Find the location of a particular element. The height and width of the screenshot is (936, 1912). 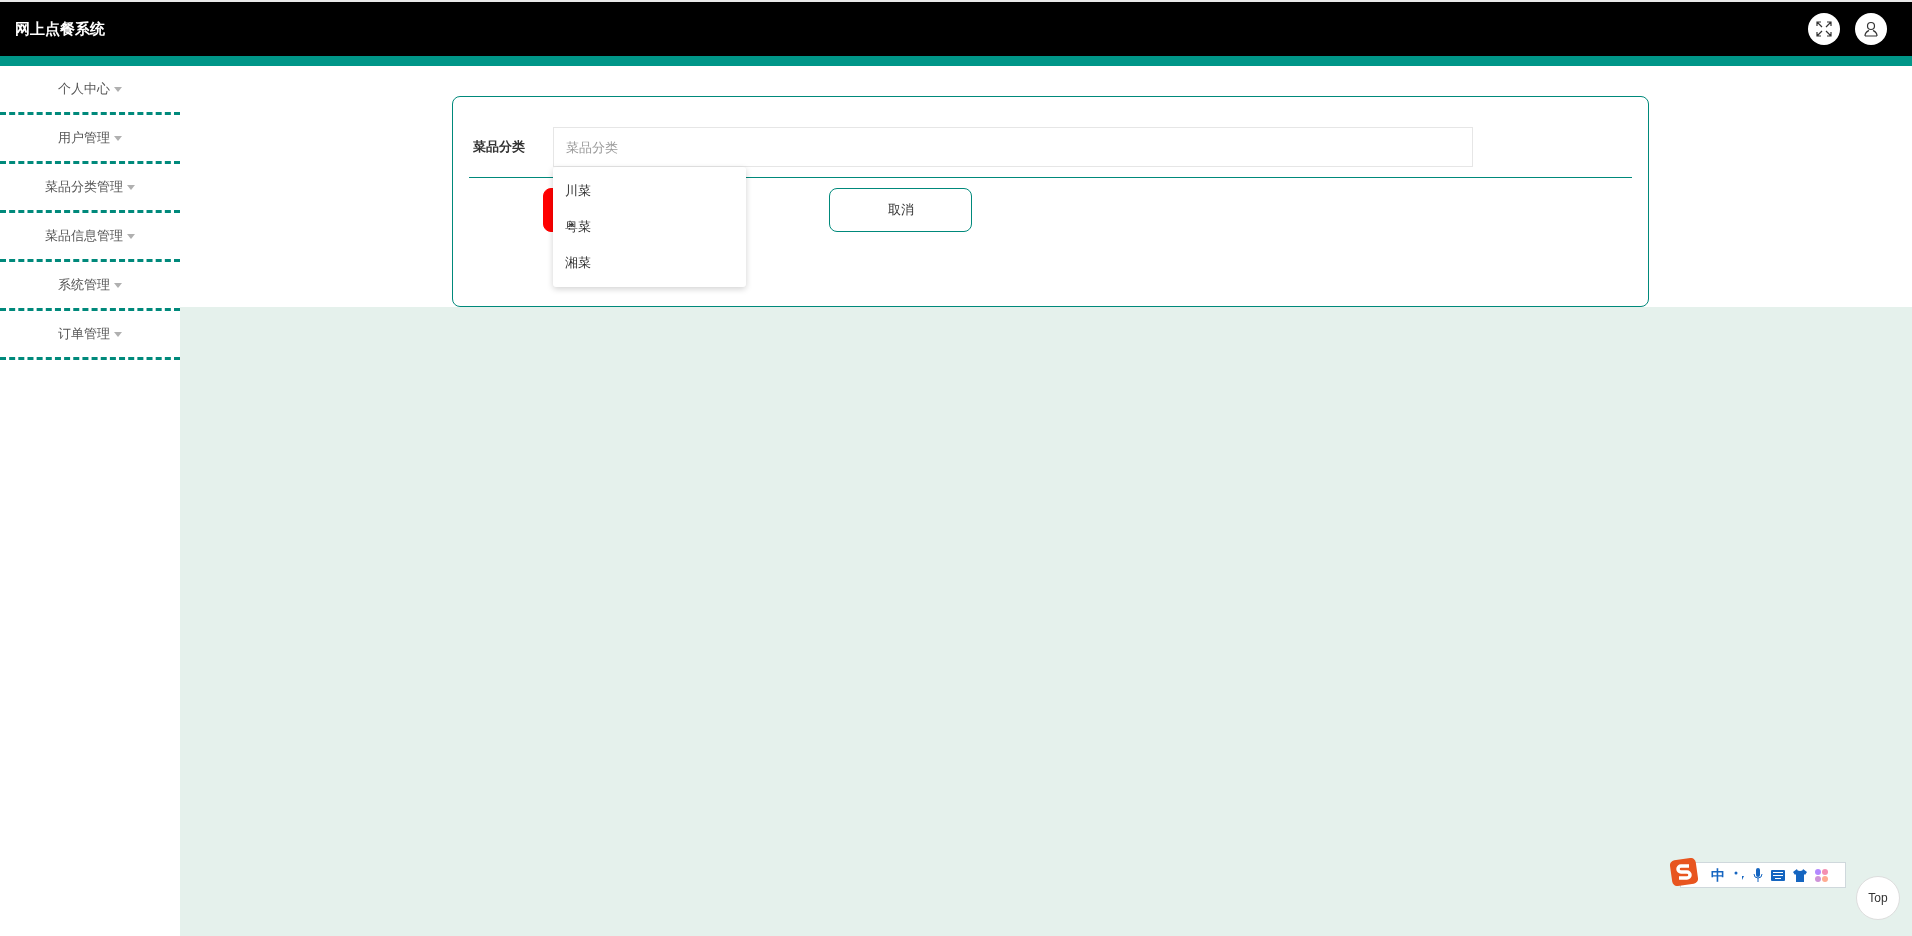

user-button is located at coordinates (1871, 29).